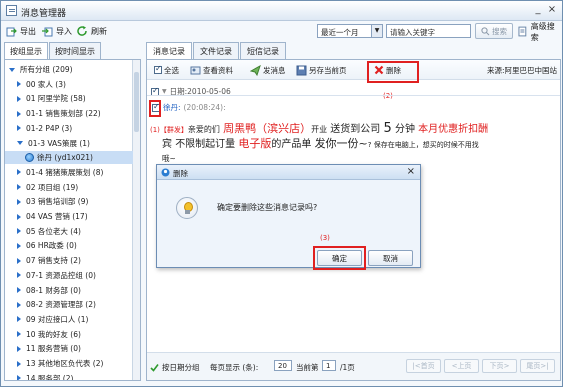  What do you see at coordinates (69, 201) in the screenshot?
I see `tree-item: 03 销售培训部 (9)` at bounding box center [69, 201].